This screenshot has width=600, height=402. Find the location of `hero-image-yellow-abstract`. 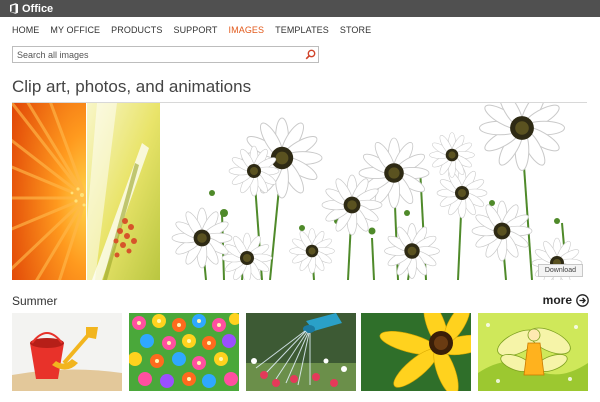

hero-image-yellow-abstract is located at coordinates (123, 191).